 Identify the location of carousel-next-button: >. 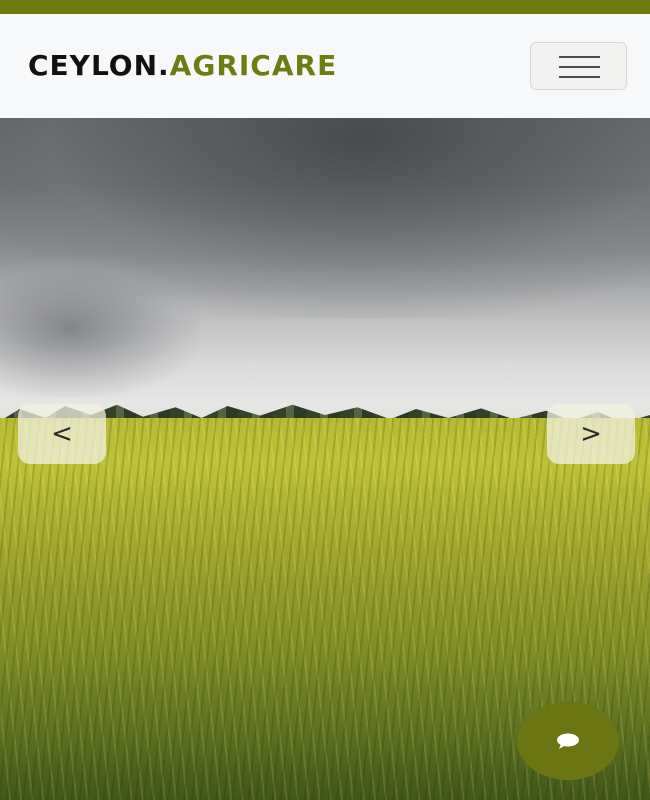
(591, 434).